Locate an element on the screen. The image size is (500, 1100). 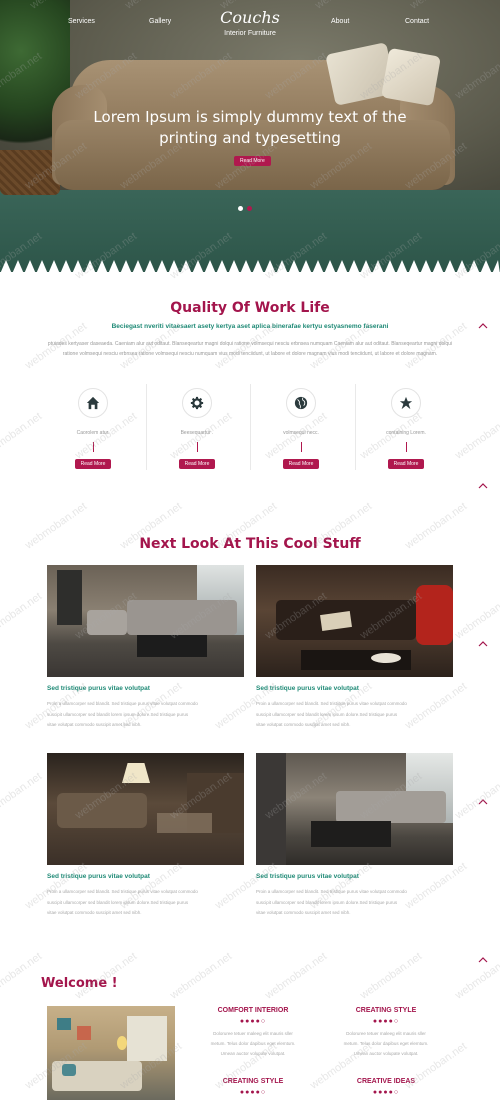
nav-link-contact: Contact is located at coordinates (417, 21).